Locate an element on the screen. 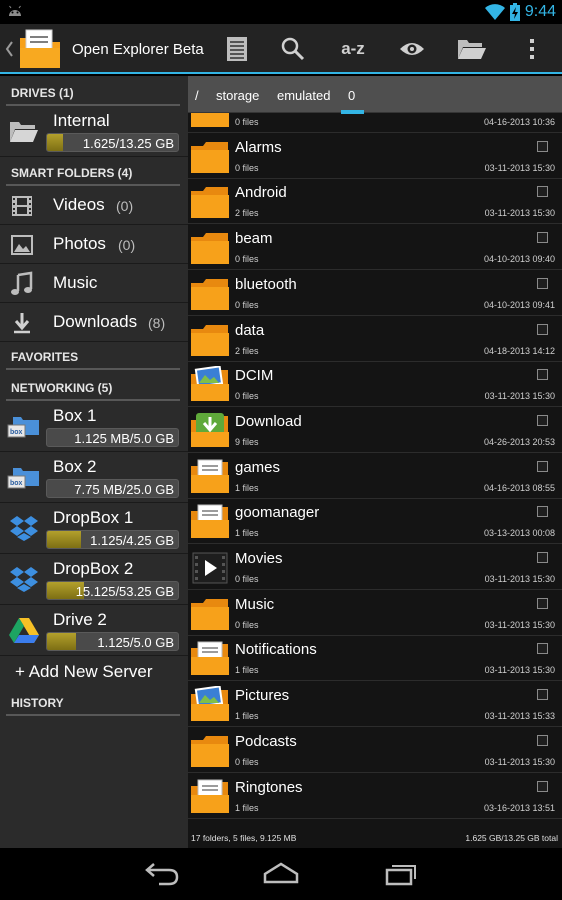 This screenshot has width=562, height=900. sidebar-item-downloads: Downloads (8) is located at coordinates (94, 322).